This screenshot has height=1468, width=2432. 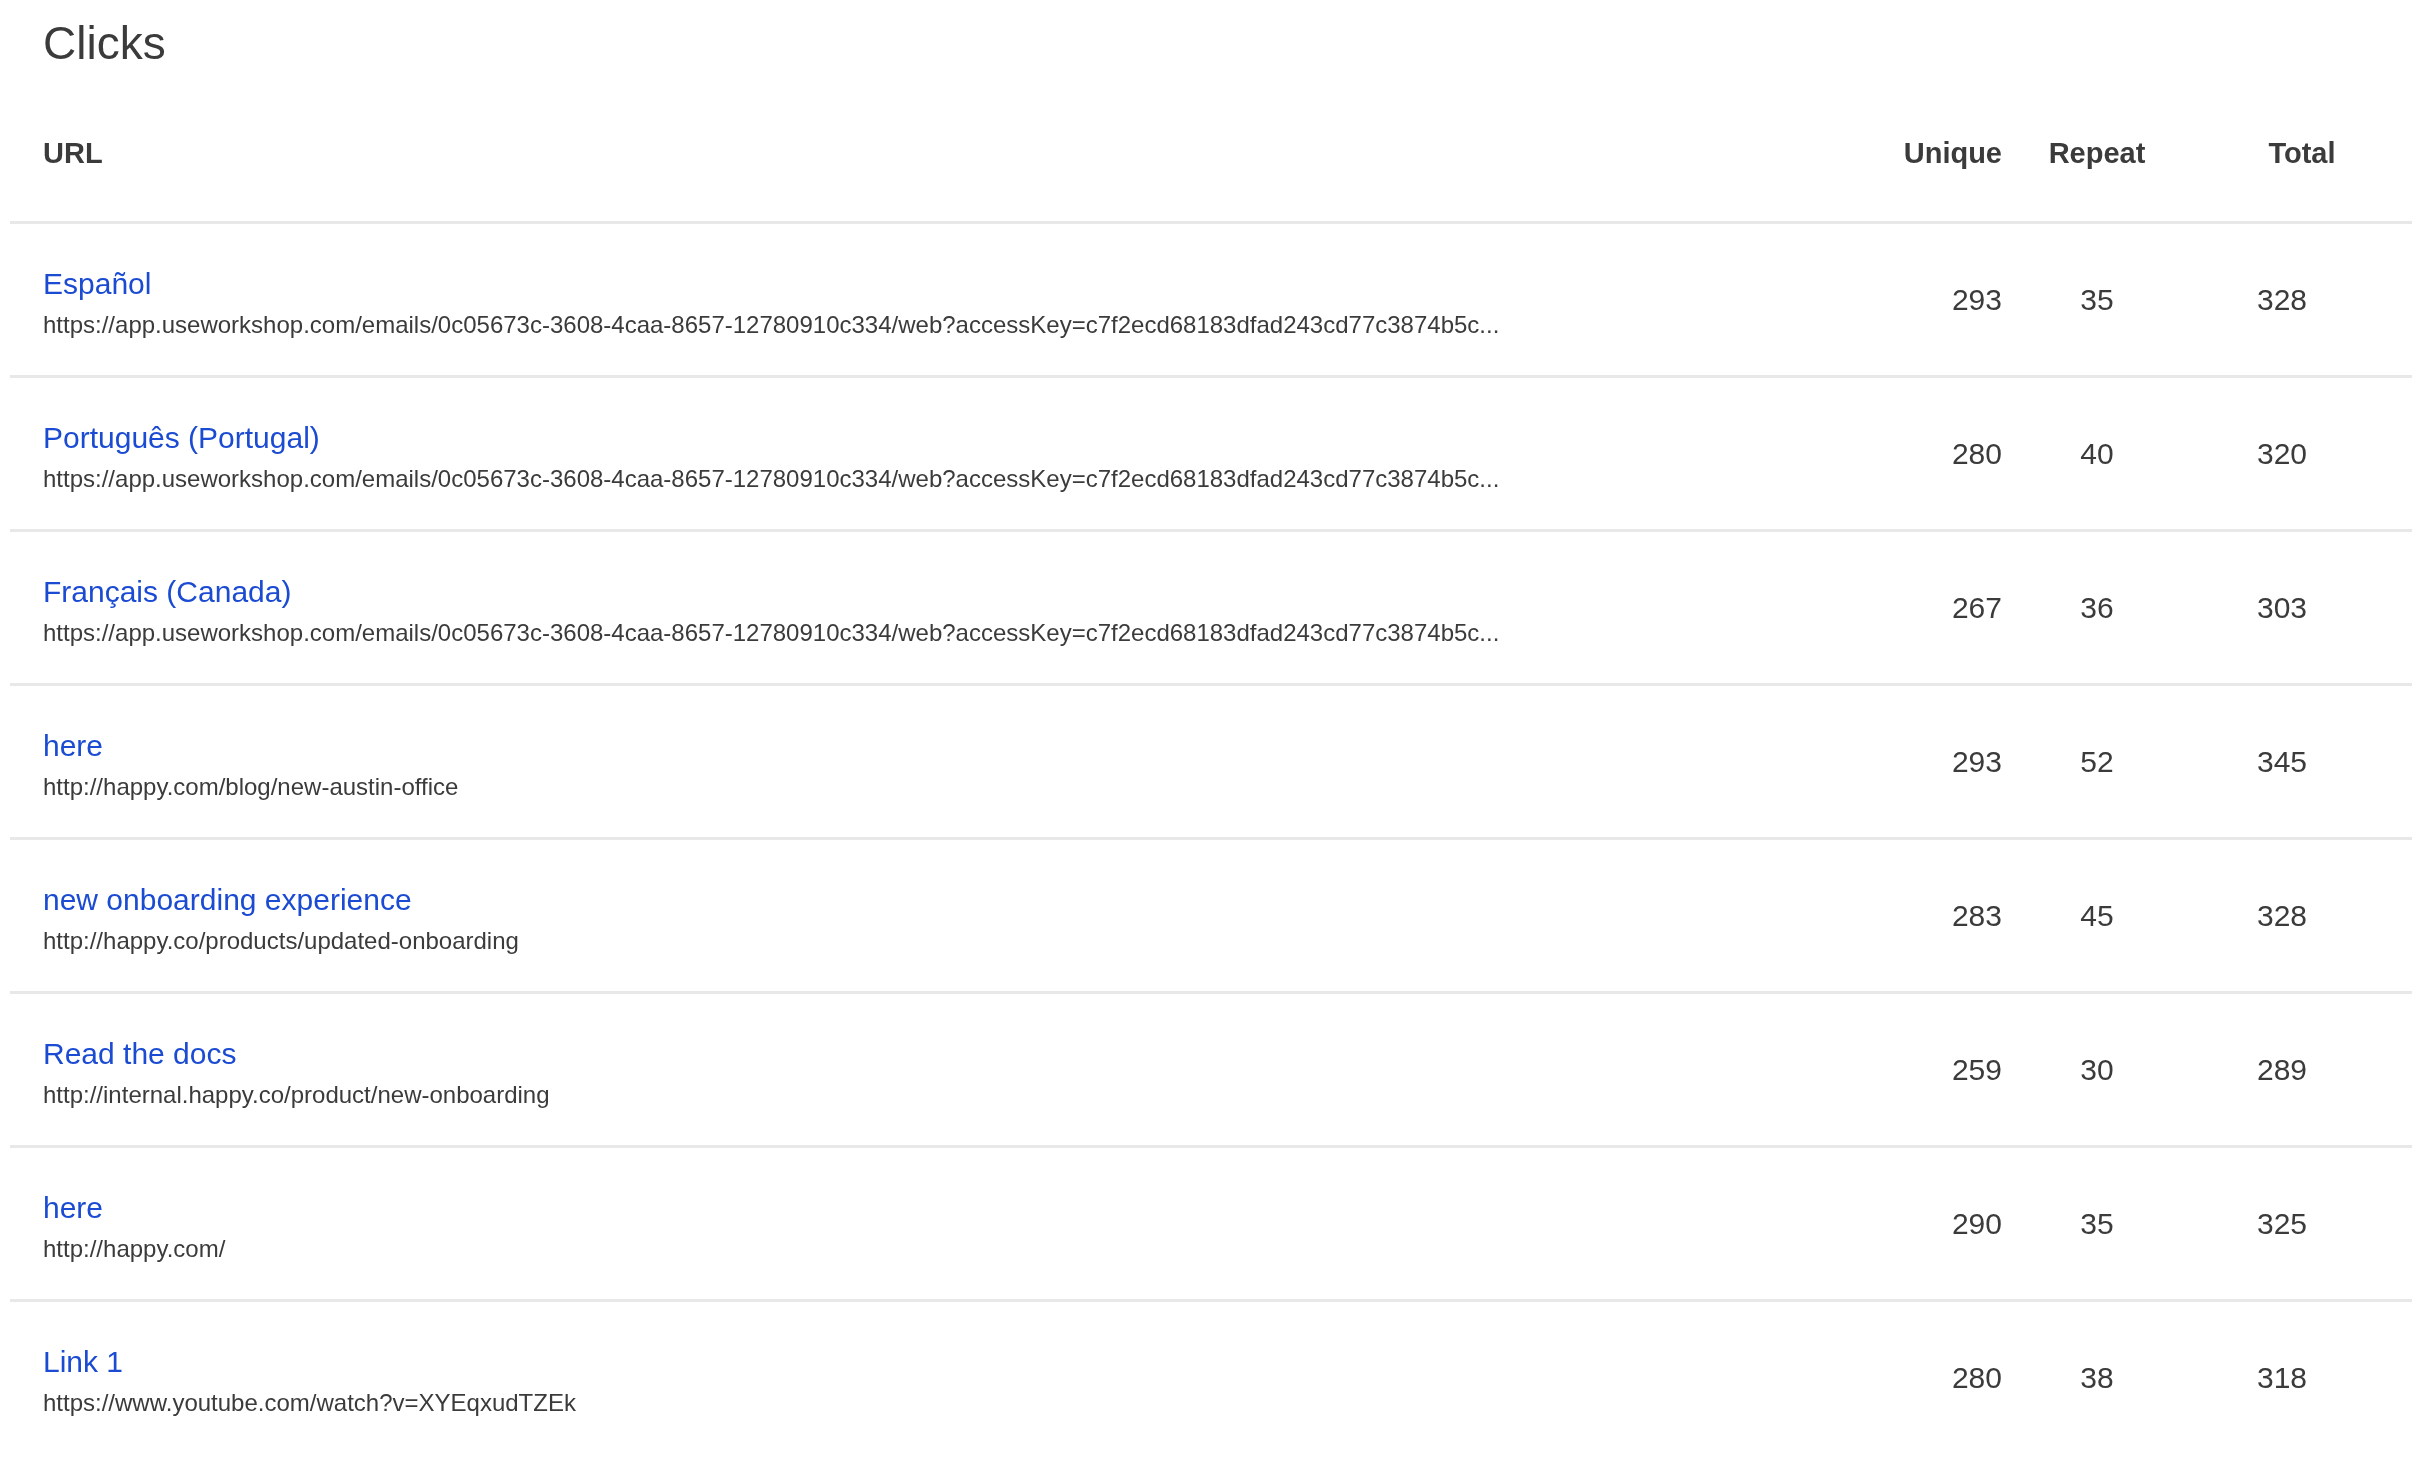 I want to click on table-cell: 36, so click(x=2097, y=607).